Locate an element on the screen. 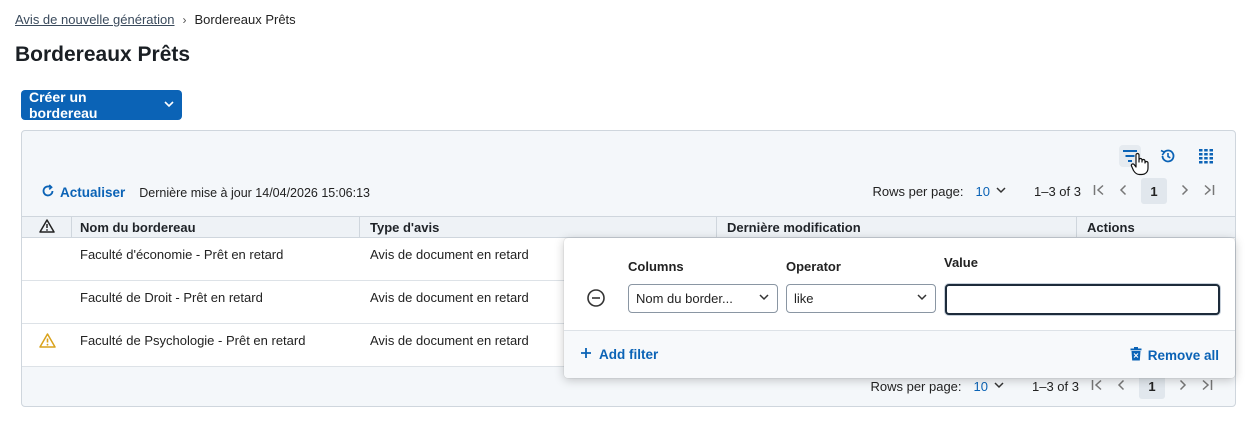 The image size is (1251, 430). page-title: Bordereaux Prêts is located at coordinates (103, 54).